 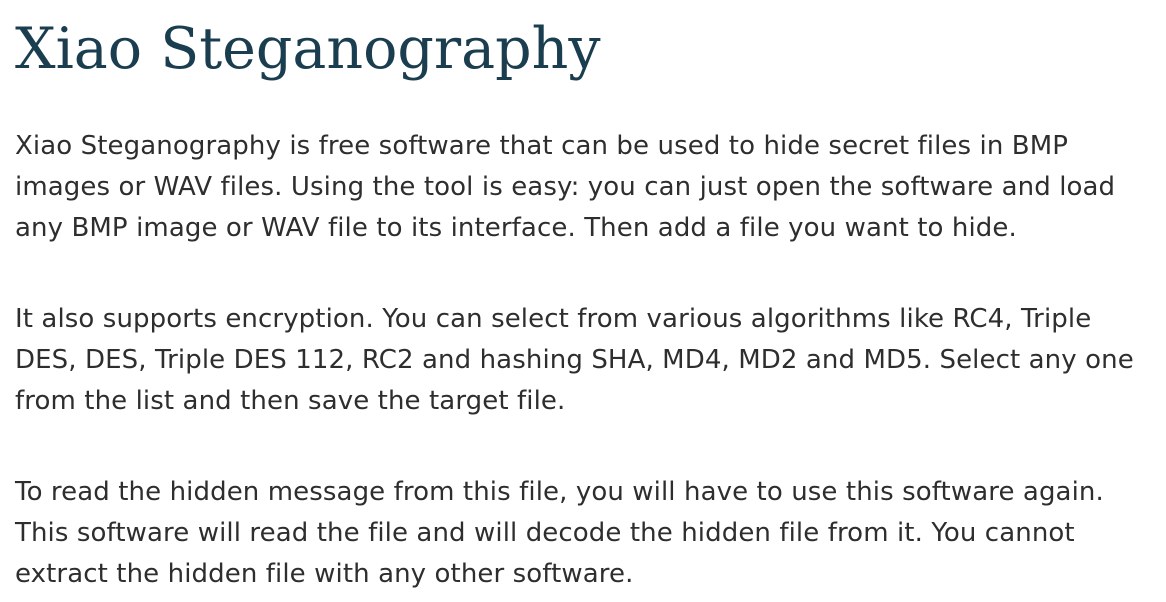 I want to click on page-title: Xiao Steganography, so click(x=308, y=49).